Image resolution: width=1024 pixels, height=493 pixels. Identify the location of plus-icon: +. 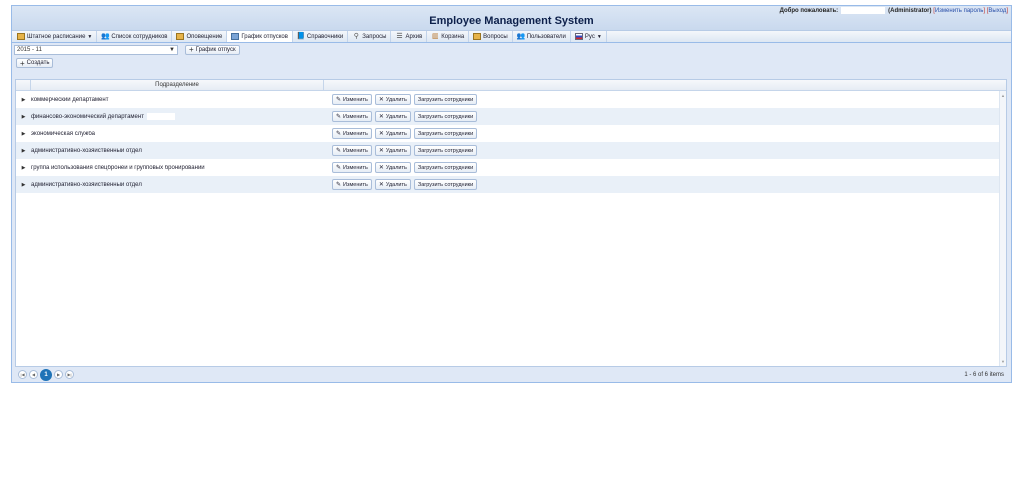
(191, 49).